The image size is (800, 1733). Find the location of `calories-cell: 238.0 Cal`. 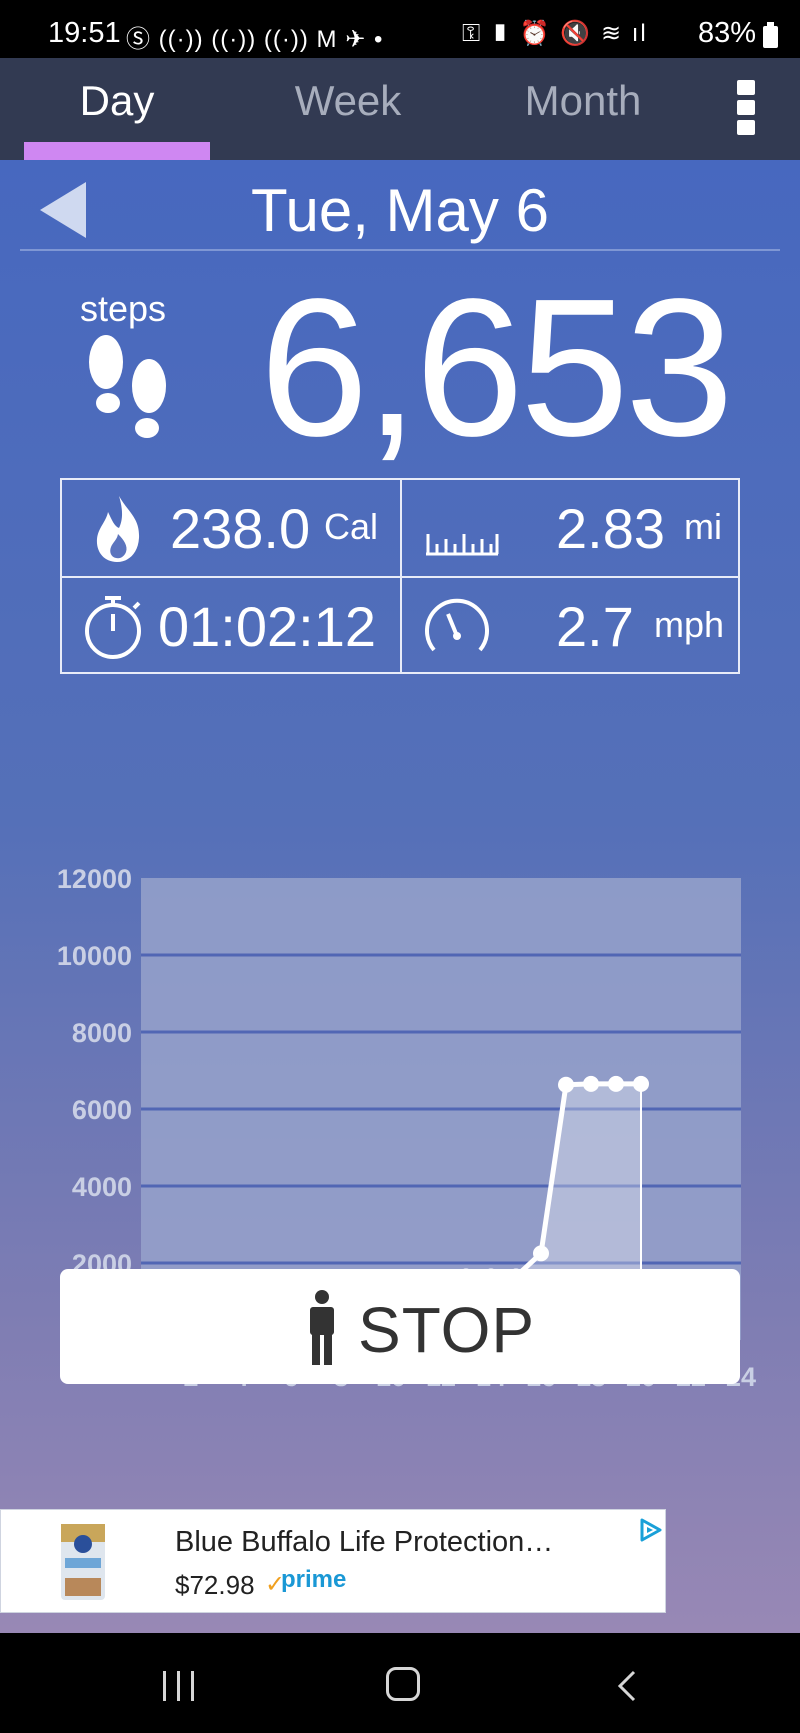

calories-cell: 238.0 Cal is located at coordinates (231, 528).